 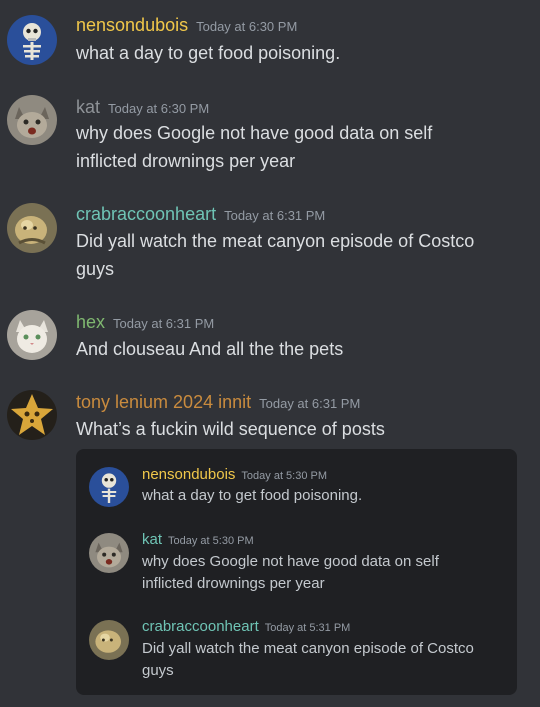 I want to click on star-avatar-icon, so click(x=32, y=415).